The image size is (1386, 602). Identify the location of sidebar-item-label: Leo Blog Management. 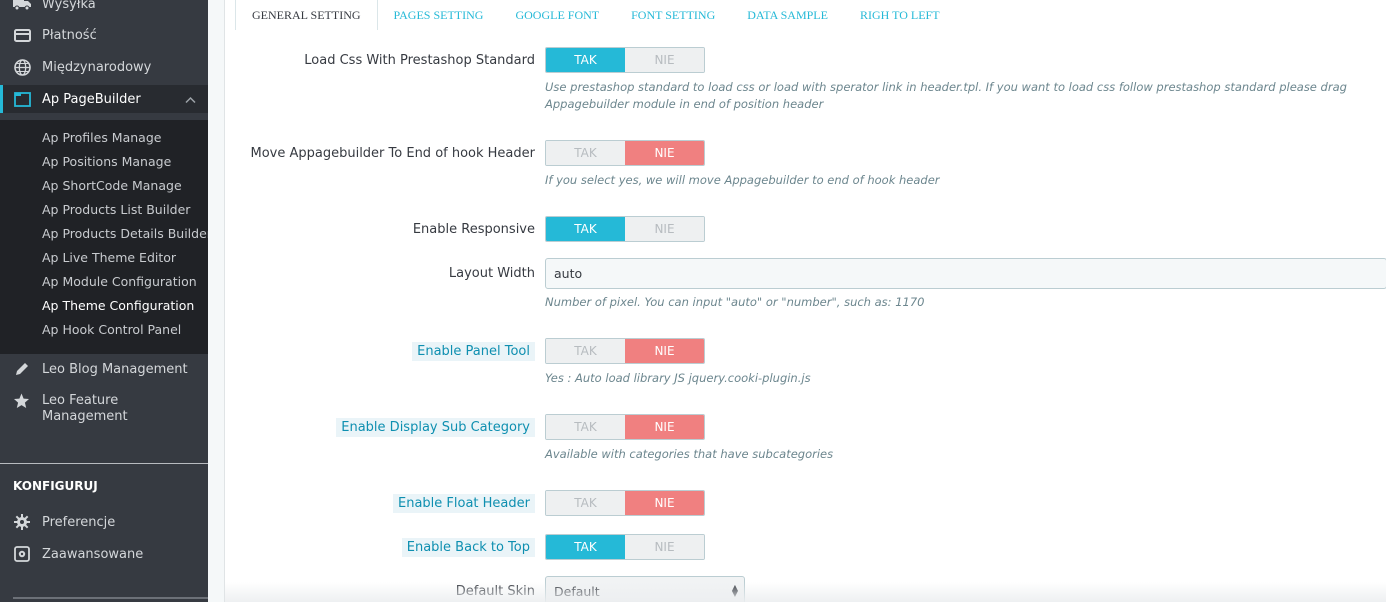
(115, 369).